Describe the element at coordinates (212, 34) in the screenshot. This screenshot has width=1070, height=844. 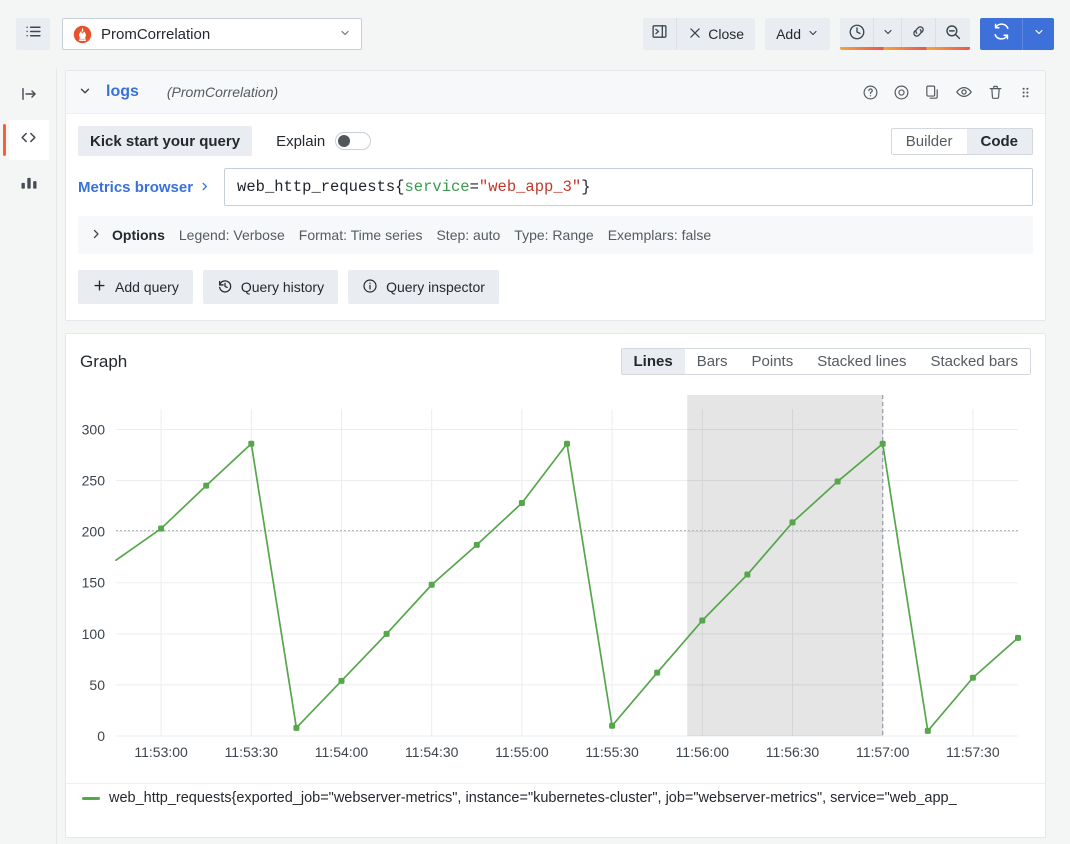
I see `datasource-picker: PromCorrelation` at that location.